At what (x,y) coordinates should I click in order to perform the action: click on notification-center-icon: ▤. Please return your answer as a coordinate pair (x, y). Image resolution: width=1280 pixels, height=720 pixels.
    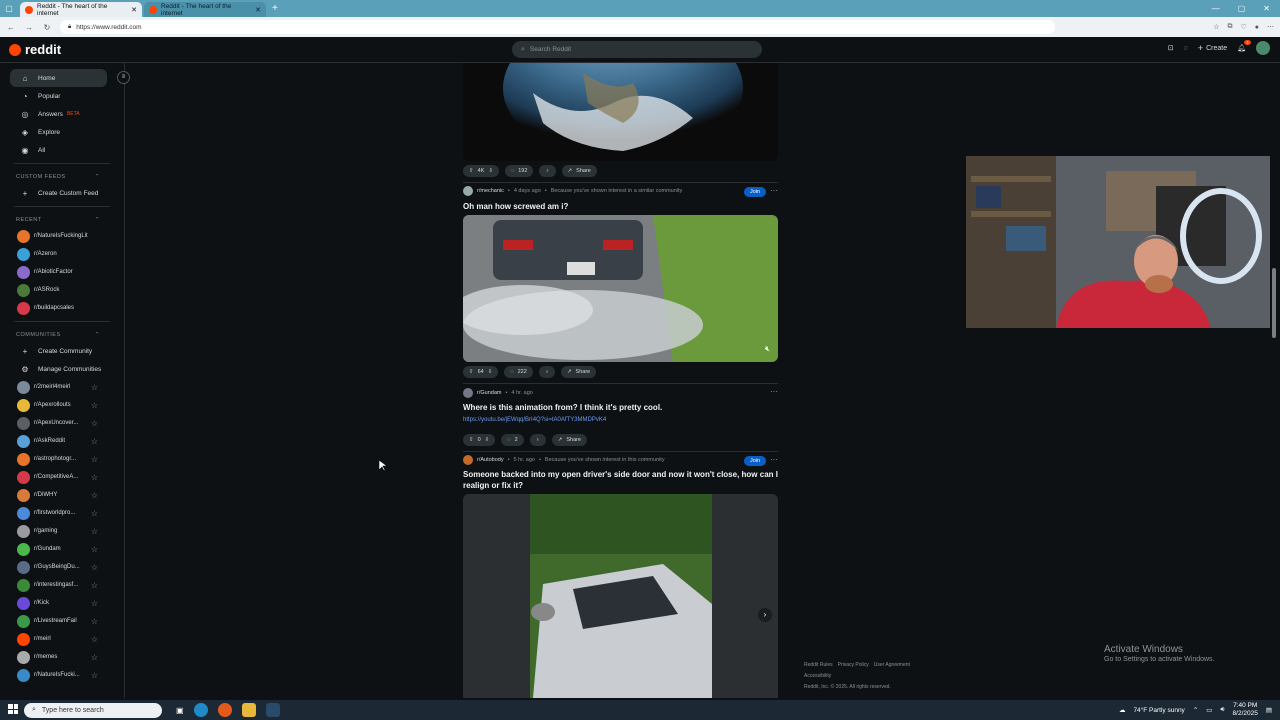
    Looking at the image, I should click on (1269, 710).